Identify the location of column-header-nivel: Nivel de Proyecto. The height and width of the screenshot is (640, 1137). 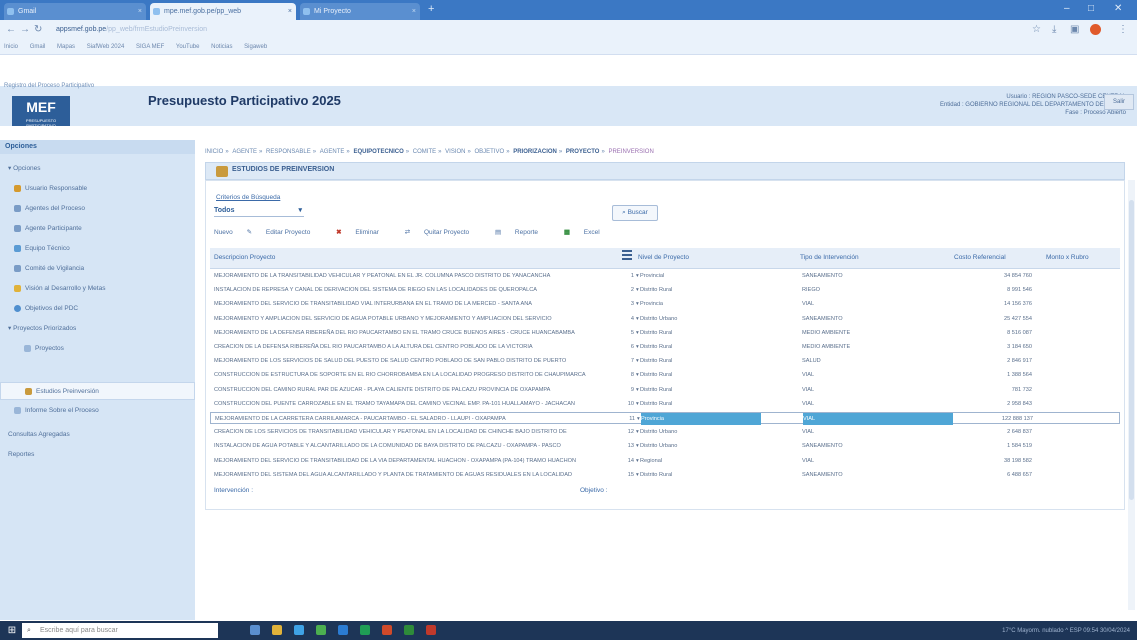
(663, 257).